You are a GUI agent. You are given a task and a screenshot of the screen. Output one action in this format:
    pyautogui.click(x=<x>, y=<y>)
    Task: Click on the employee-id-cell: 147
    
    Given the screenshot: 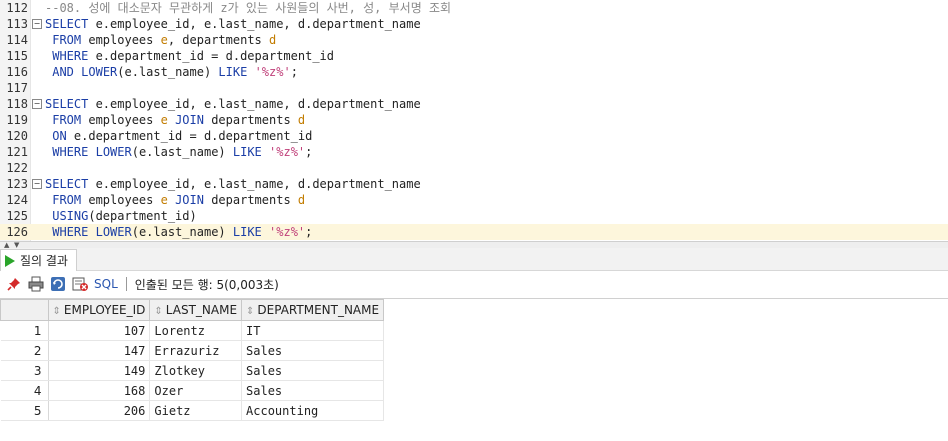 What is the action you would take?
    pyautogui.click(x=99, y=350)
    